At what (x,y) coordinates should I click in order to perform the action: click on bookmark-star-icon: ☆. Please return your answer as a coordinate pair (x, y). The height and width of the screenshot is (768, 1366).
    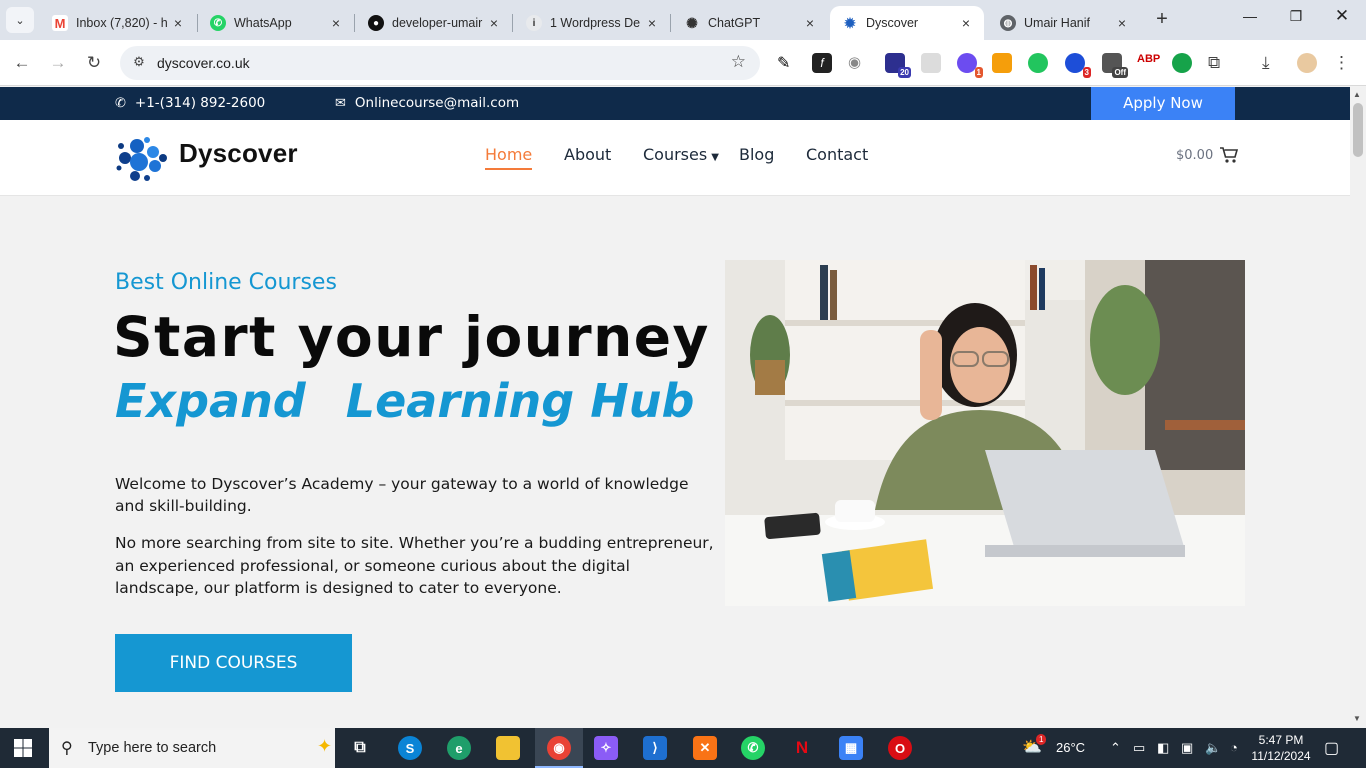
    Looking at the image, I should click on (738, 62).